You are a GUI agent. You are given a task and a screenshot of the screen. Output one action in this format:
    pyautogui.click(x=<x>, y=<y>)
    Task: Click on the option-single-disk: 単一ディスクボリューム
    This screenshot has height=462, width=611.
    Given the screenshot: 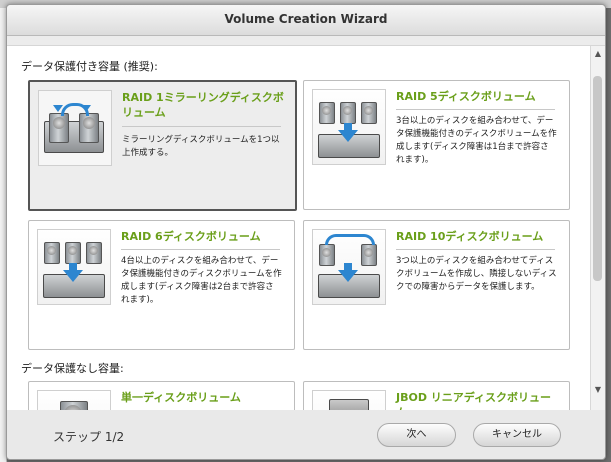 What is the action you would take?
    pyautogui.click(x=161, y=395)
    